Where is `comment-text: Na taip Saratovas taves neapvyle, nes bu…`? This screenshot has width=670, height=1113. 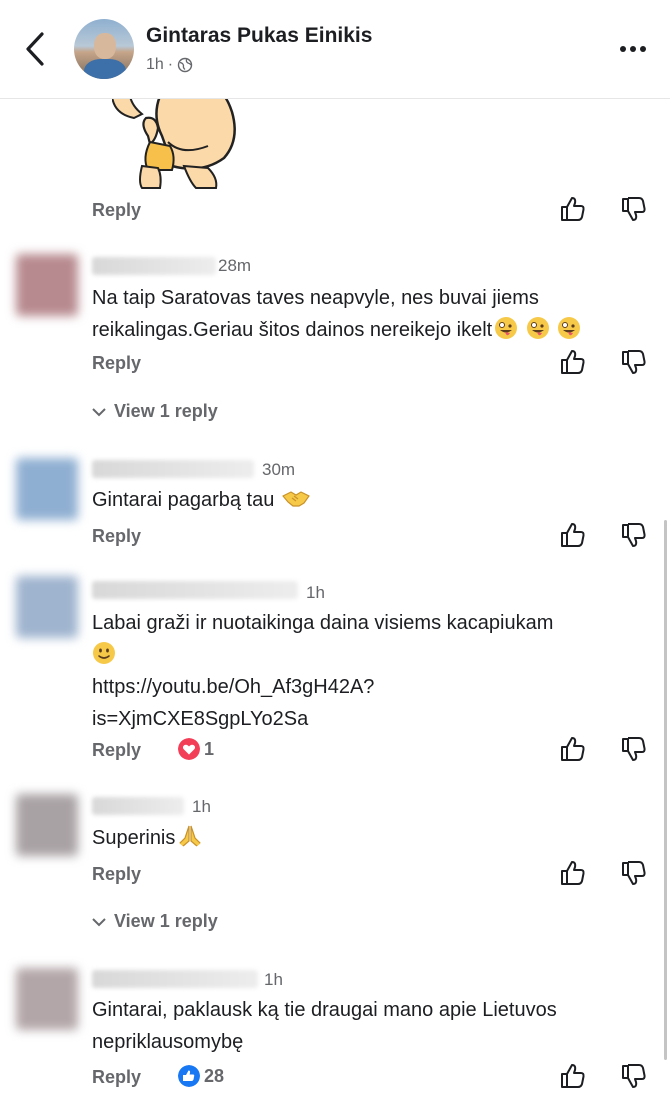
comment-text: Na taip Saratovas taves neapvyle, nes bu… is located at coordinates (369, 314).